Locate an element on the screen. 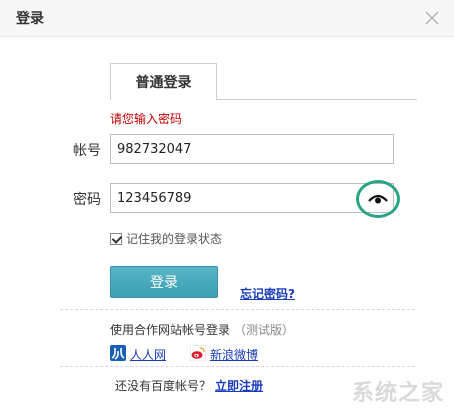  password-label: 密码 is located at coordinates (87, 200).